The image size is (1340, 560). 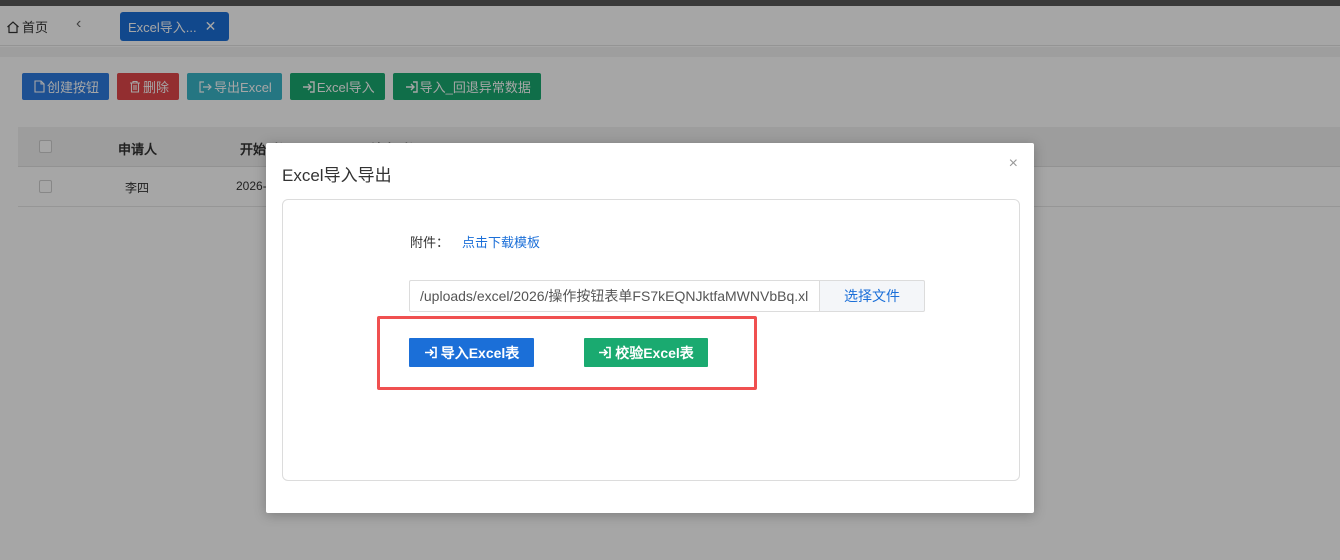 What do you see at coordinates (501, 241) in the screenshot?
I see `download-template-link: 点击下载模板` at bounding box center [501, 241].